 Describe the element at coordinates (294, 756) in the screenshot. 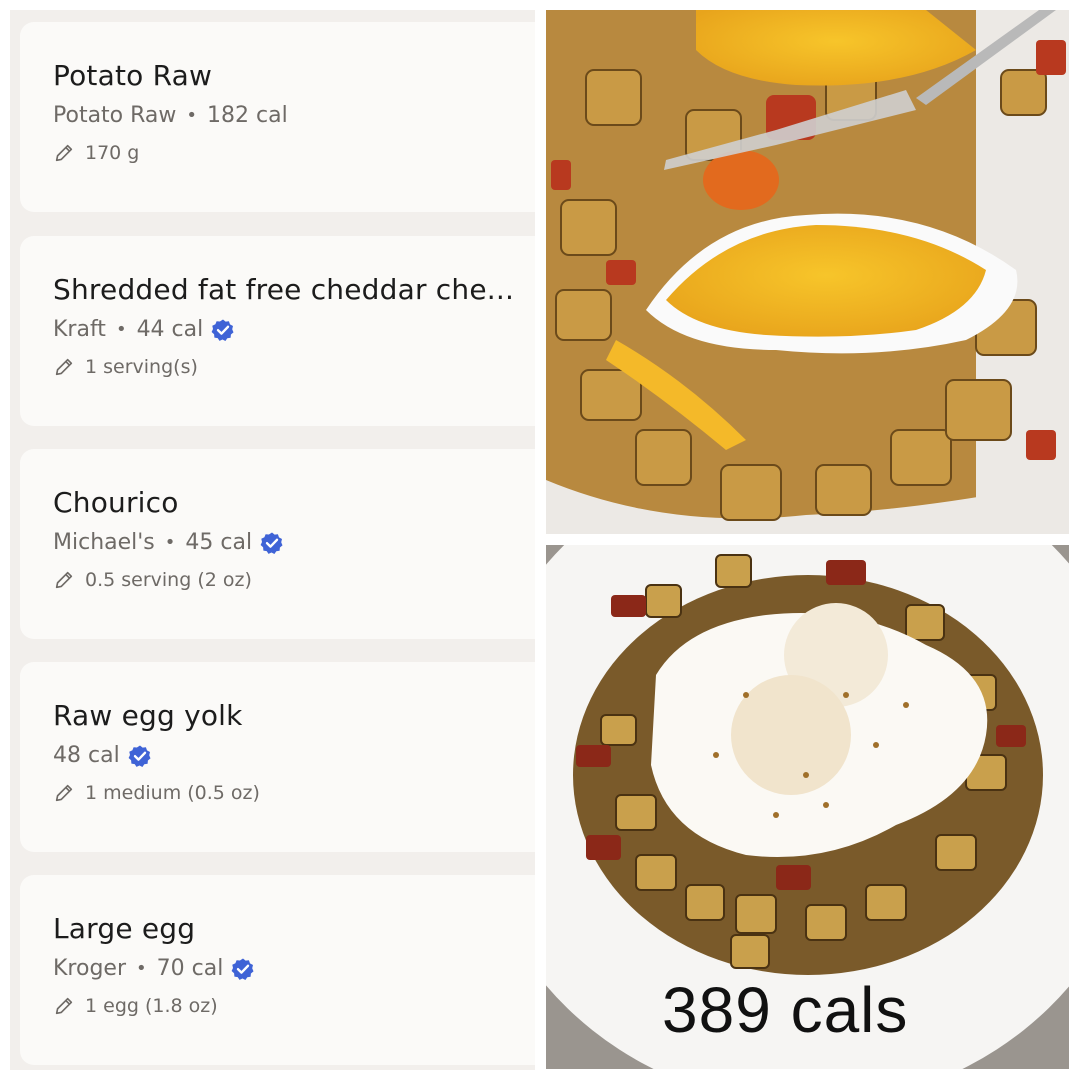

I see `food-meta: 48 cal` at that location.